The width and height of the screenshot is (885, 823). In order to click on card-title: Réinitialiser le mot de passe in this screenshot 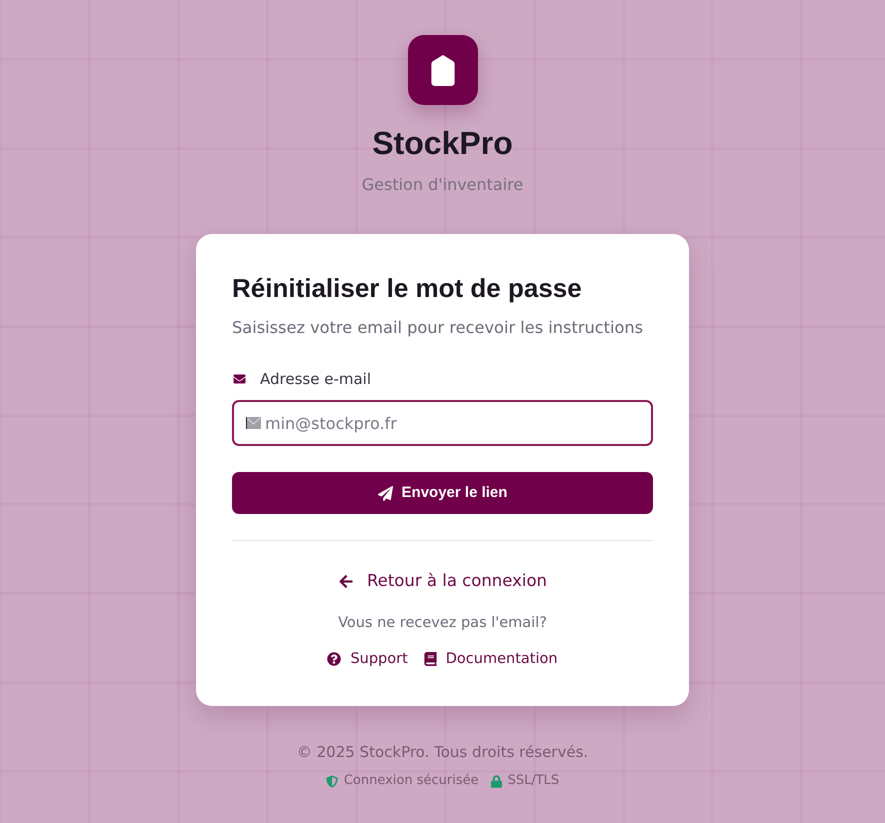, I will do `click(407, 288)`.